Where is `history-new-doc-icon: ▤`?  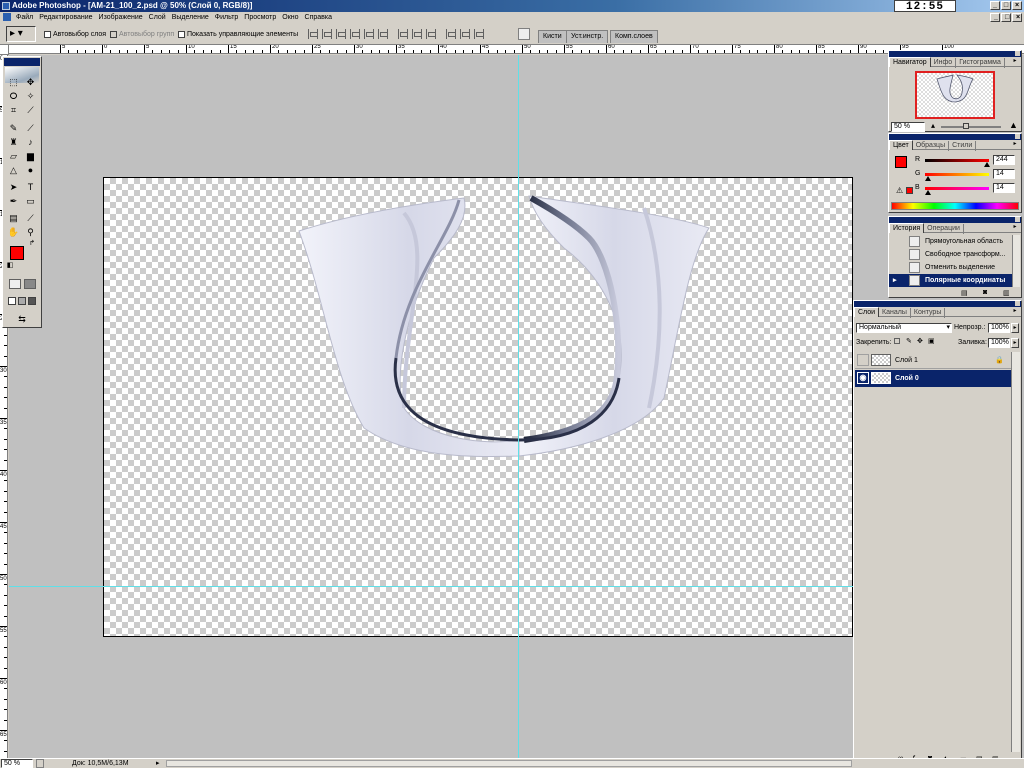
history-new-doc-icon: ▤ is located at coordinates (964, 293).